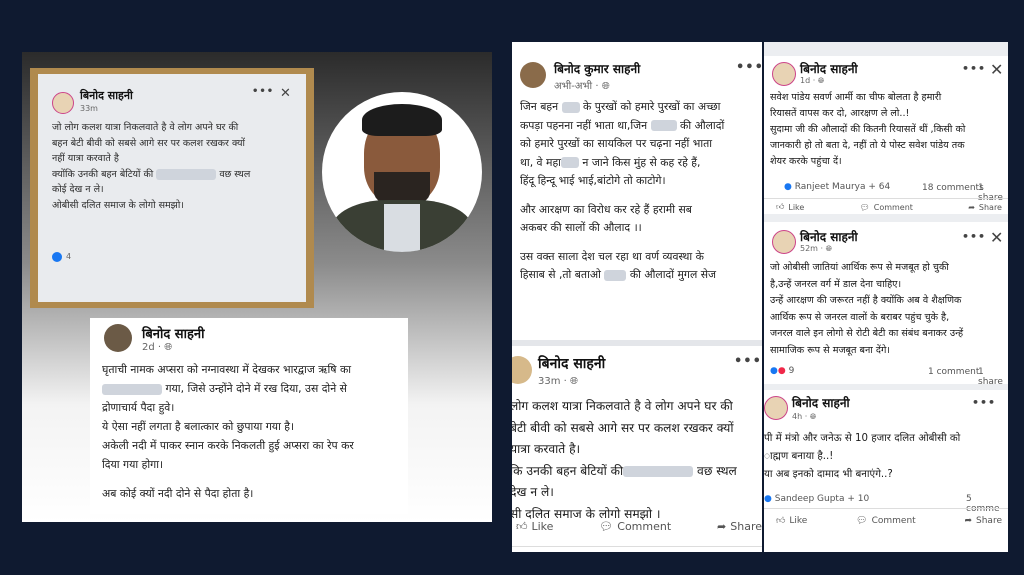 The image size is (1024, 575). I want to click on post-time: 2d · 🌐︎, so click(157, 347).